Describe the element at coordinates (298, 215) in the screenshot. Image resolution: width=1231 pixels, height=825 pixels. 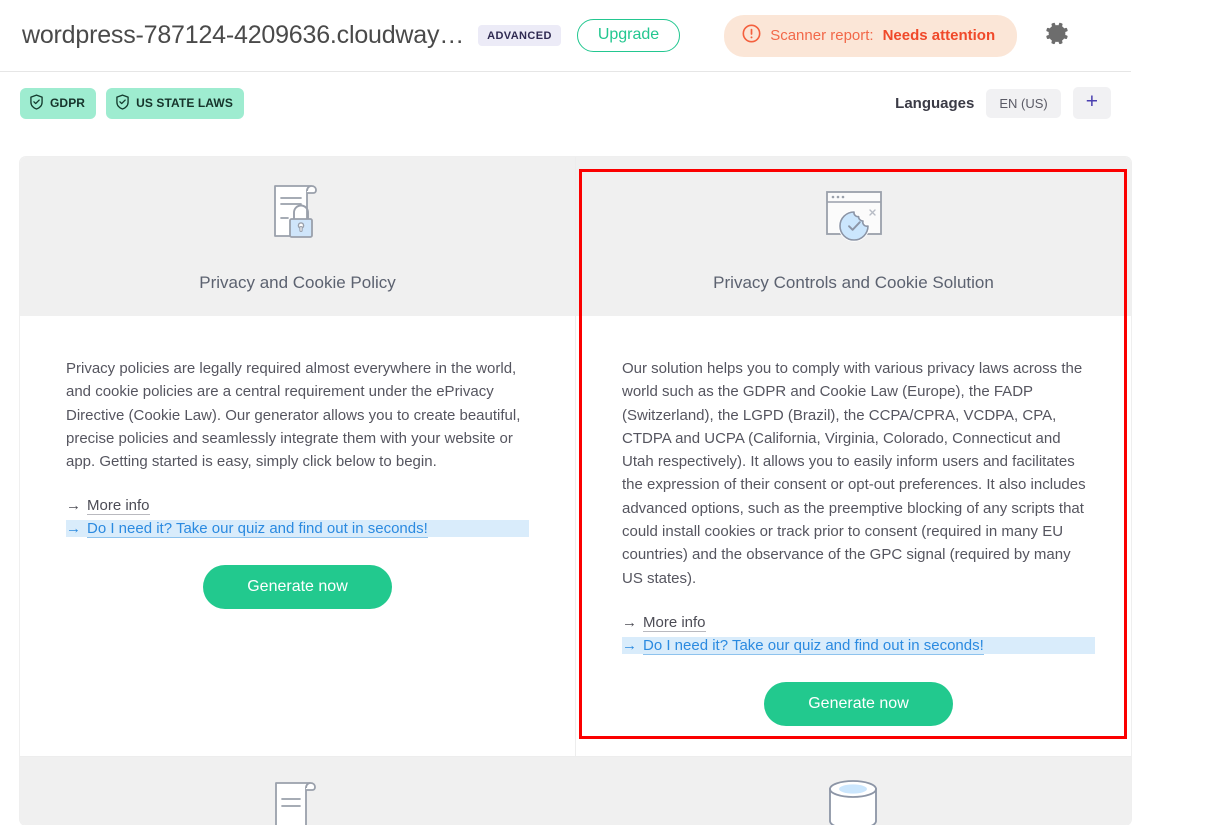
I see `document-lock-icon` at that location.